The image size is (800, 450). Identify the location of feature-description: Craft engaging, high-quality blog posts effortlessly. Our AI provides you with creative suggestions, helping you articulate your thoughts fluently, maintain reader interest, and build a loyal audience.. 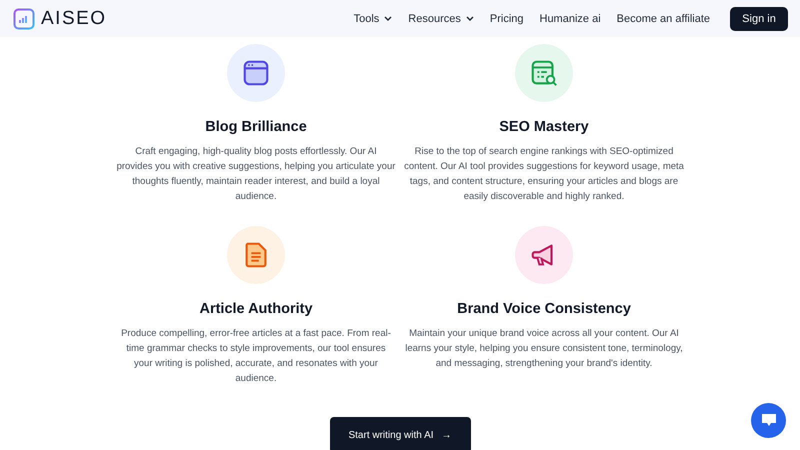
(256, 174).